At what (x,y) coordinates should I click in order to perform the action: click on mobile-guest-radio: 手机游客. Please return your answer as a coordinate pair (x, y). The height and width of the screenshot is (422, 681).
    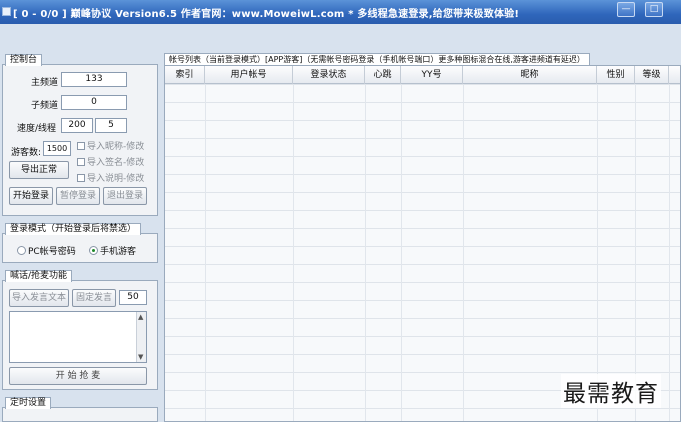
    Looking at the image, I should click on (112, 250).